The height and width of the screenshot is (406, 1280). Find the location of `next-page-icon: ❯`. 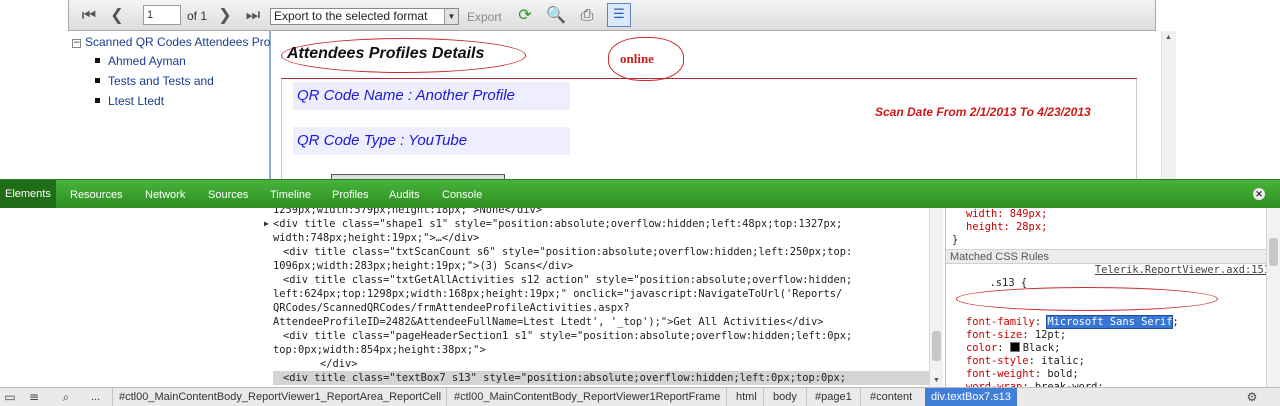

next-page-icon: ❯ is located at coordinates (225, 15).